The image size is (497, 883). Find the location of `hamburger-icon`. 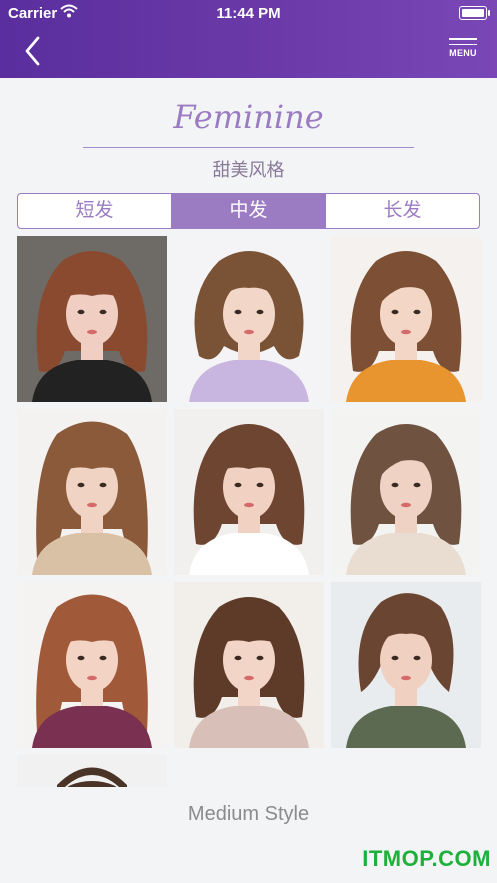

hamburger-icon is located at coordinates (463, 39).